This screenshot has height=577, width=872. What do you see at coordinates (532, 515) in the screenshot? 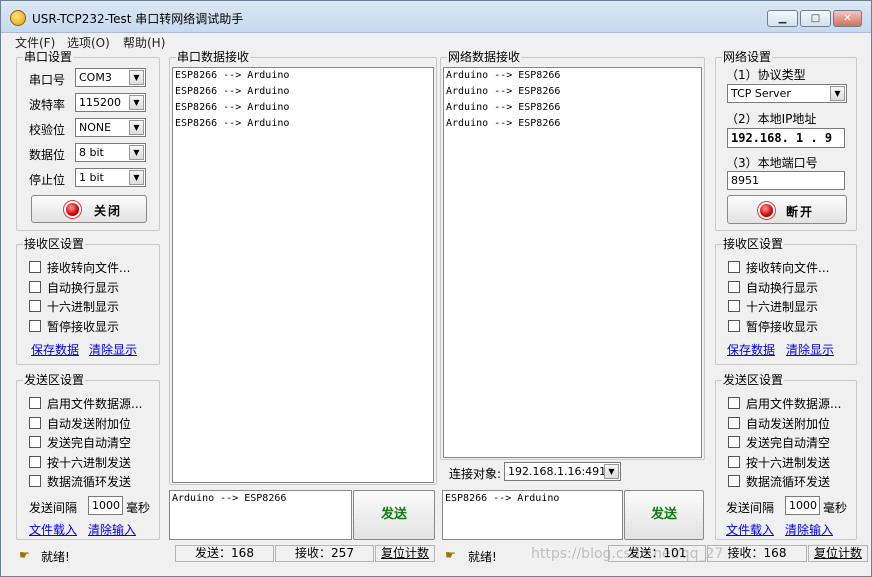
I see `net-send-input: ESP8266 --> Arduino` at bounding box center [532, 515].